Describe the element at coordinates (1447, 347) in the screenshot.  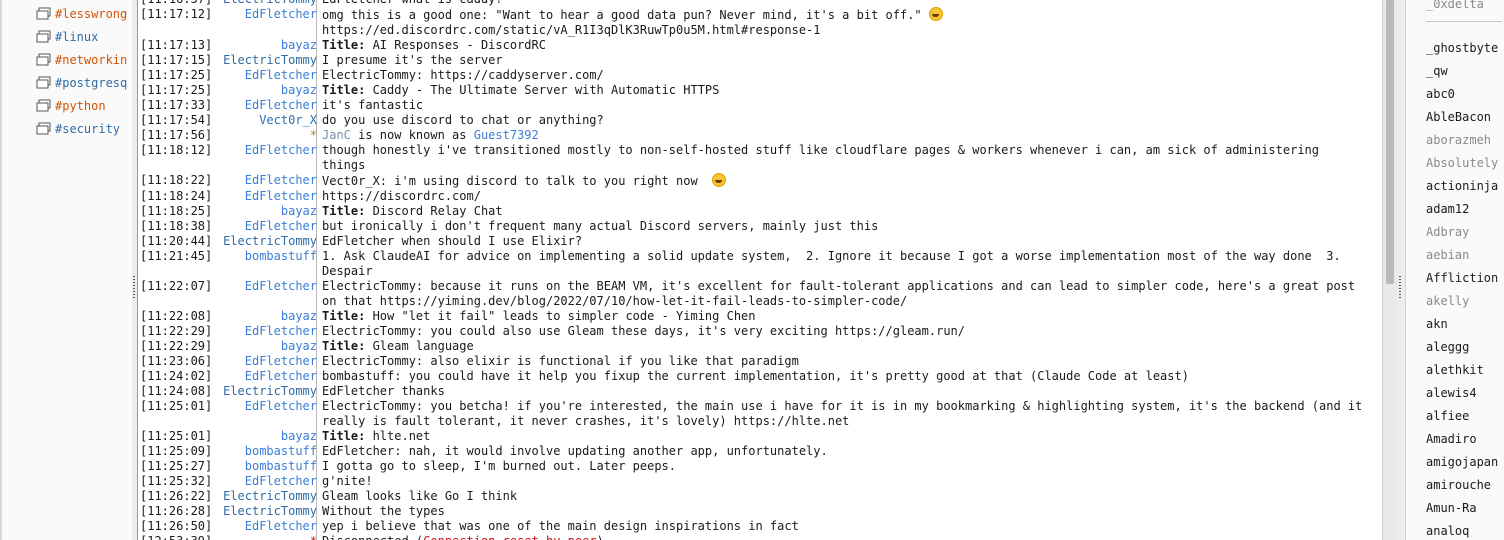
I see `user-list-item: aleggg` at that location.